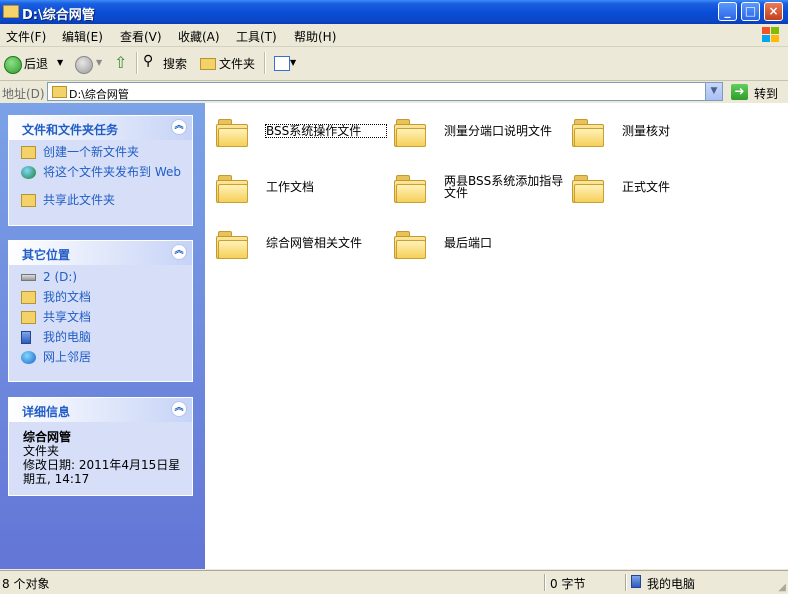  I want to click on folder-item: 测量核对, so click(649, 133).